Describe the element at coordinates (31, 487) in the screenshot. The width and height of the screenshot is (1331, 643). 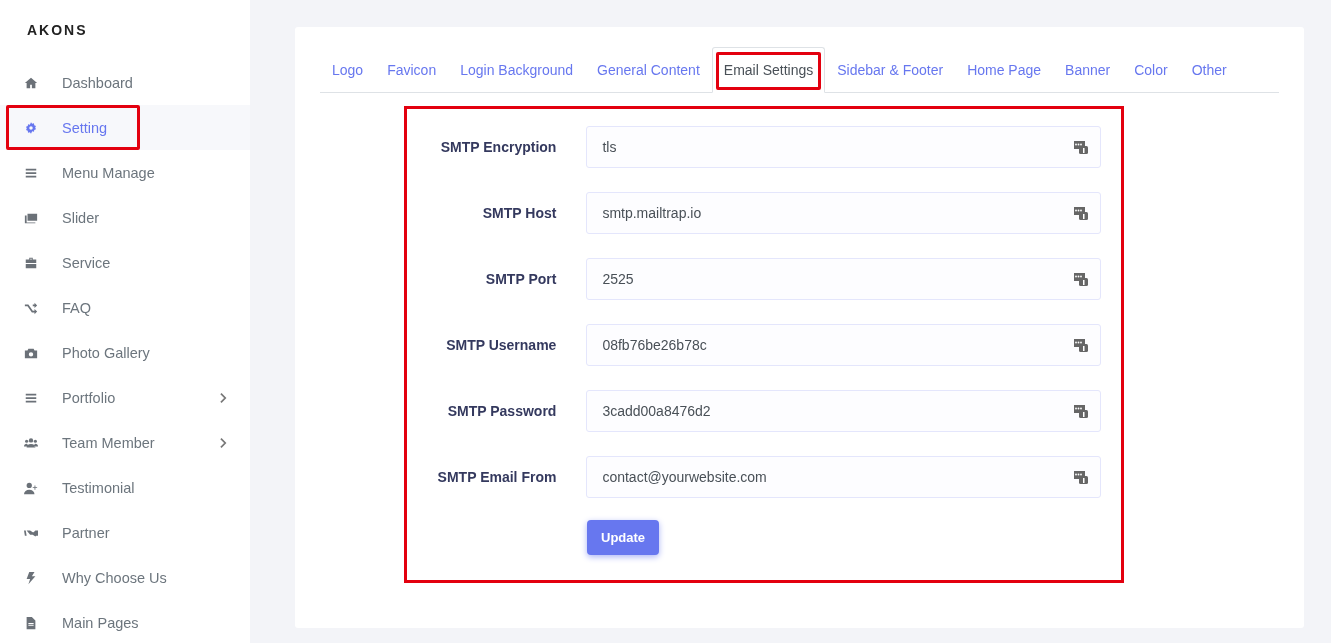
I see `user-plus-icon` at that location.